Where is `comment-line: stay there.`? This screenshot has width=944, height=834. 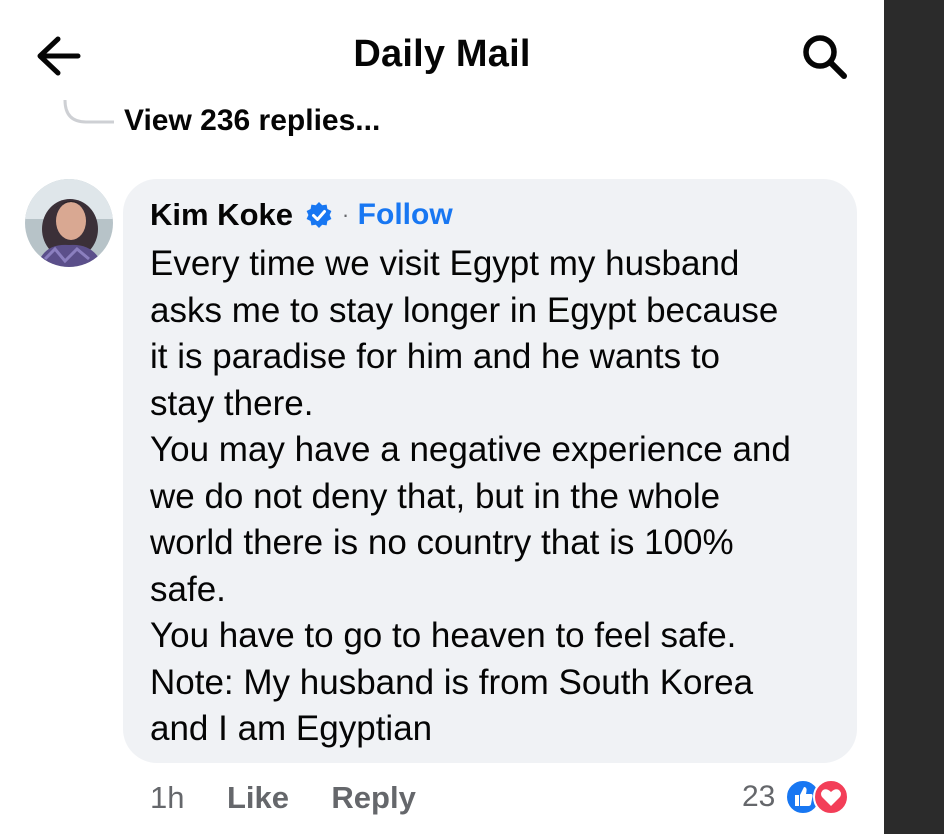
comment-line: stay there. is located at coordinates (232, 403).